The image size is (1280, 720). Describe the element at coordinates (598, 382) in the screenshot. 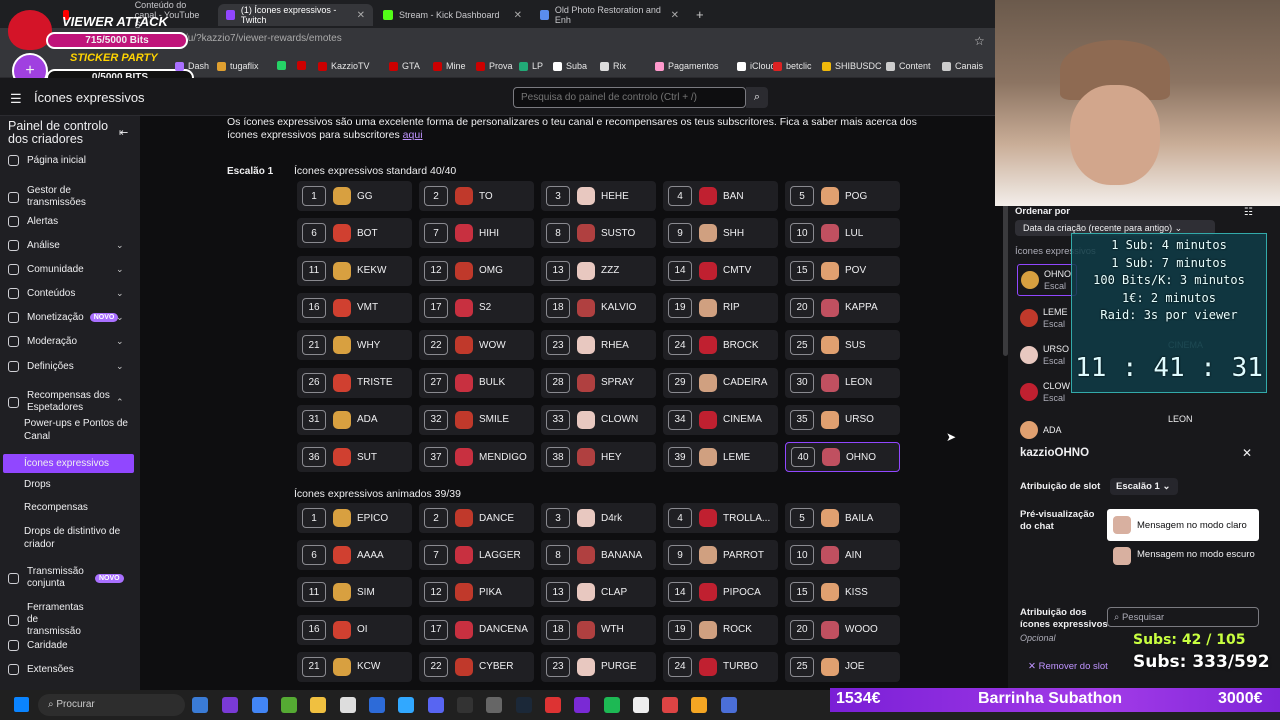

I see `emote-slot: 28 SPRAY` at that location.